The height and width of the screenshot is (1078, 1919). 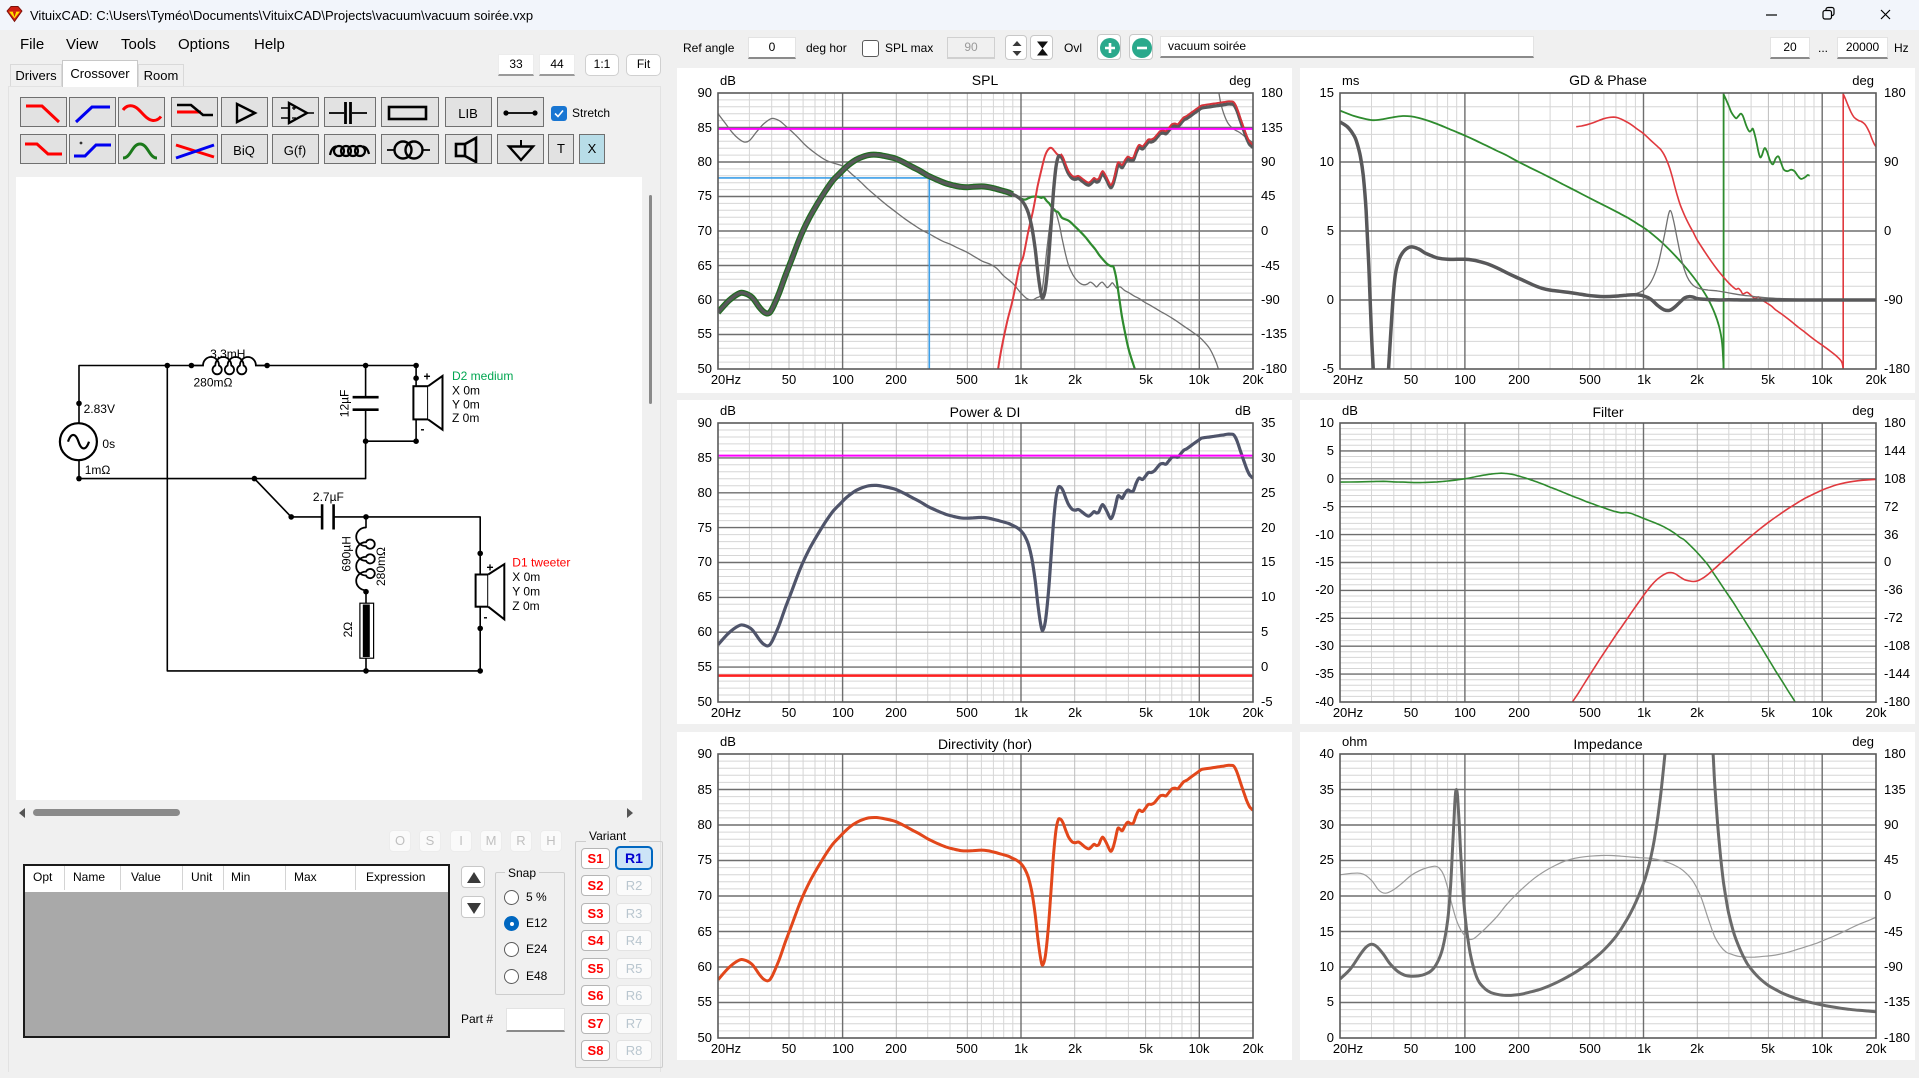 What do you see at coordinates (1324, 701) in the screenshot?
I see `svg-text: -40` at bounding box center [1324, 701].